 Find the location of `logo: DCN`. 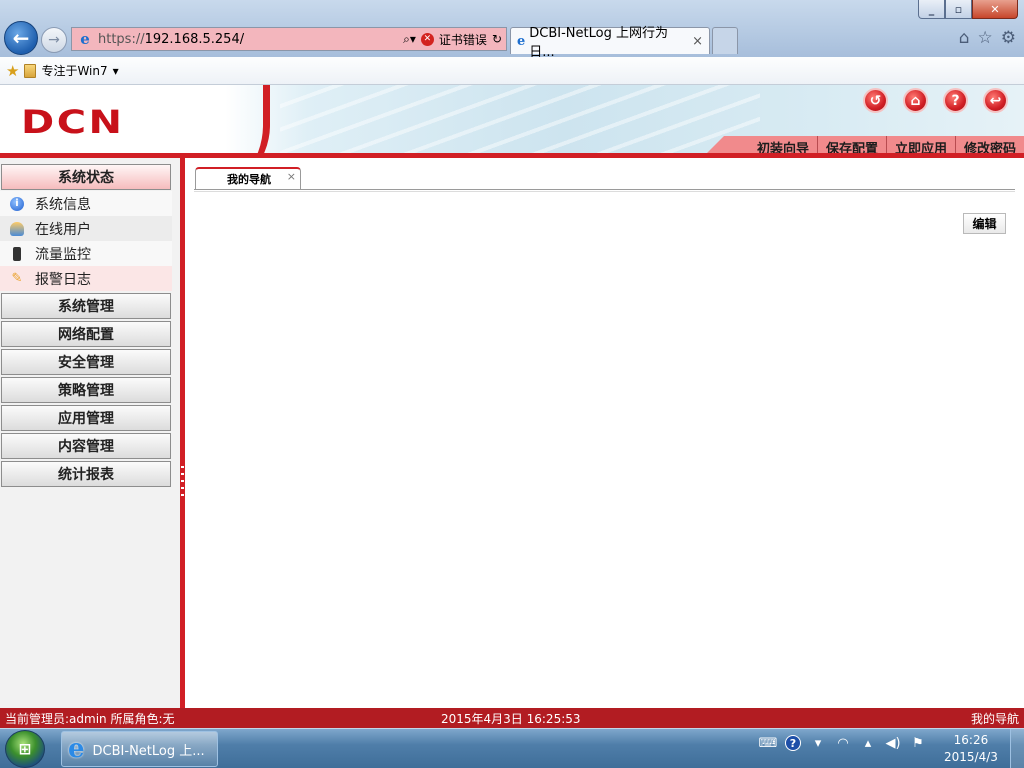

logo: DCN is located at coordinates (73, 122).